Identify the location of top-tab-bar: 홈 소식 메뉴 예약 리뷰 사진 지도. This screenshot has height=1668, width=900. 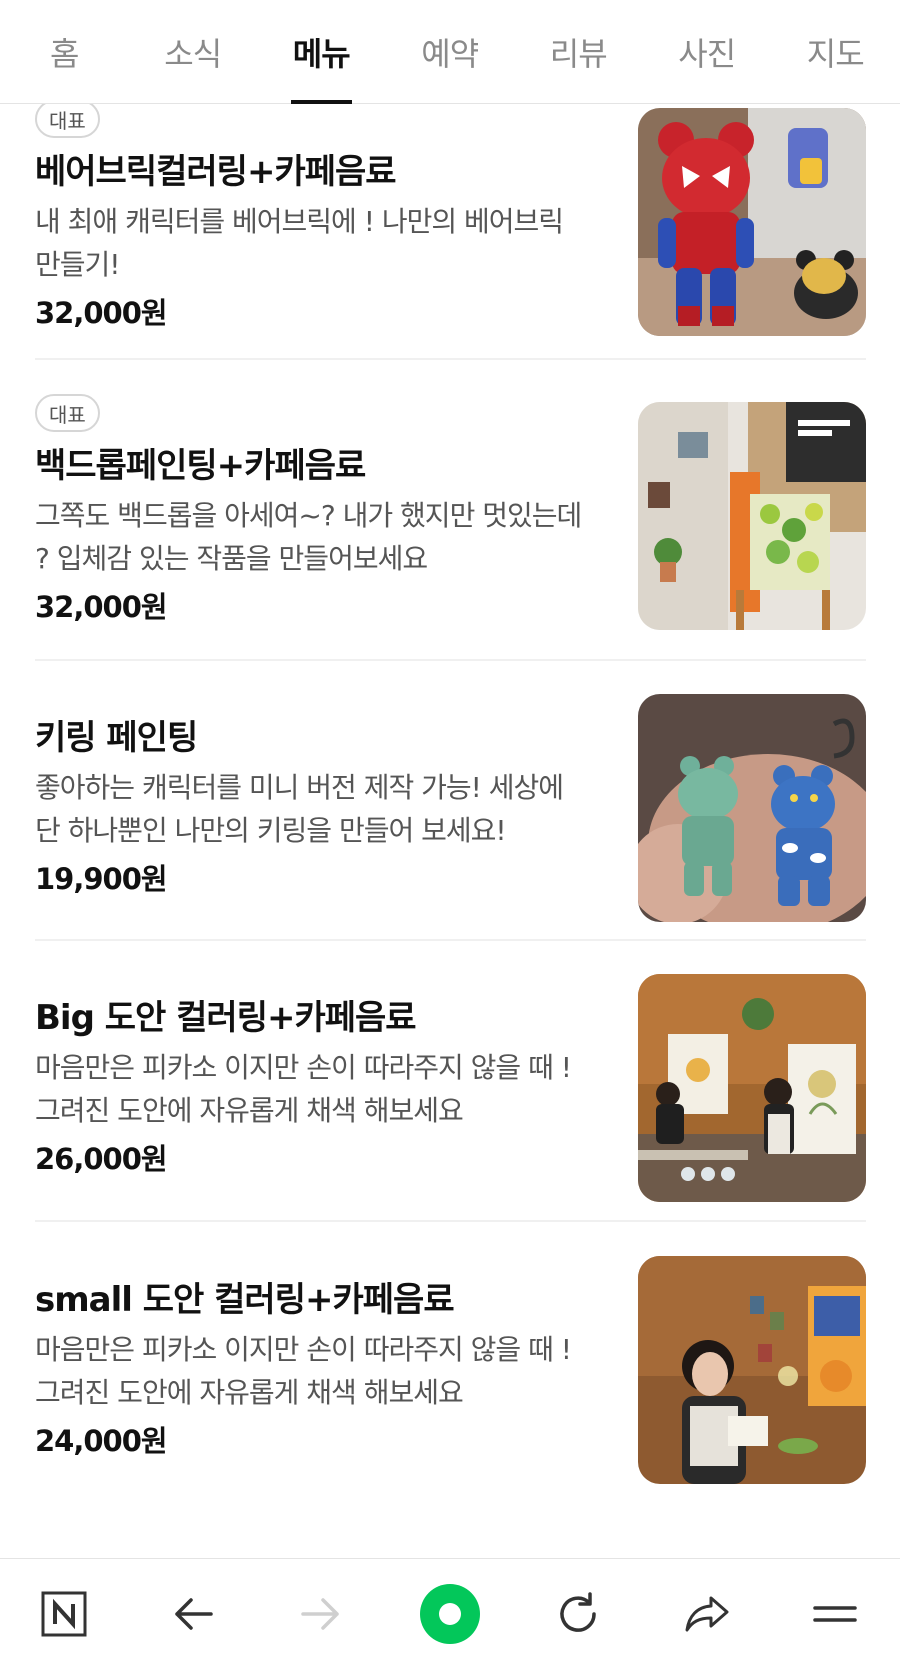
(450, 52).